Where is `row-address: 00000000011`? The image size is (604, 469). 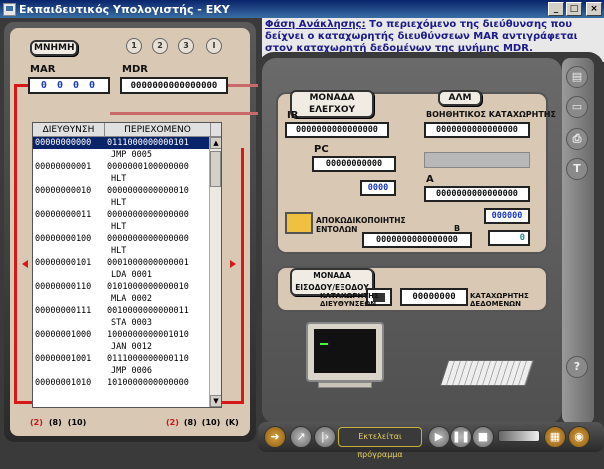 row-address: 00000000011 is located at coordinates (63, 215).